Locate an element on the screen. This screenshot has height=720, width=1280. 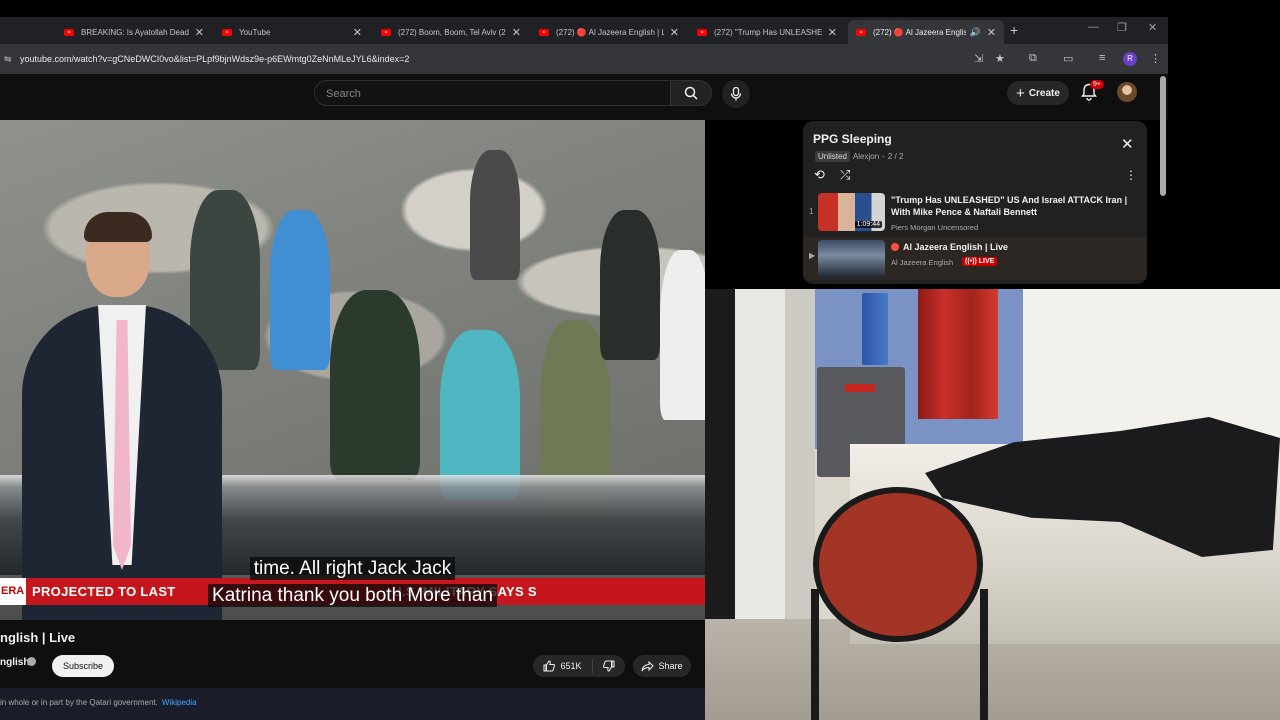
thumbs-up-icon is located at coordinates (549, 666).